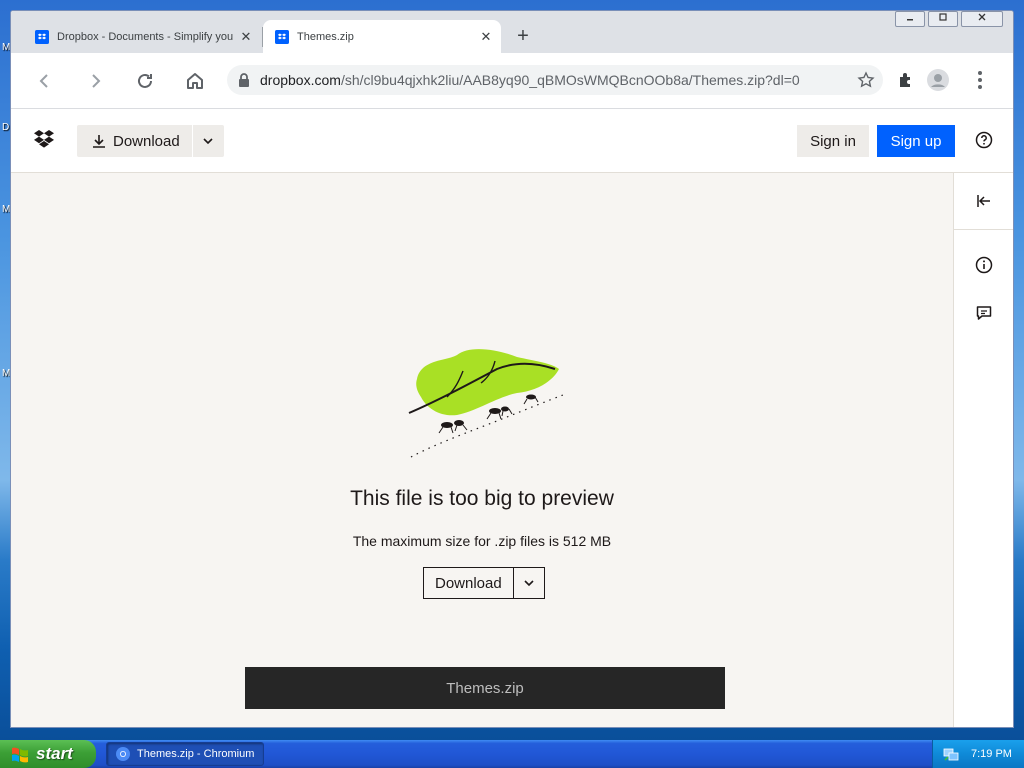  What do you see at coordinates (485, 688) in the screenshot?
I see `filename-bar: Themes.zip` at bounding box center [485, 688].